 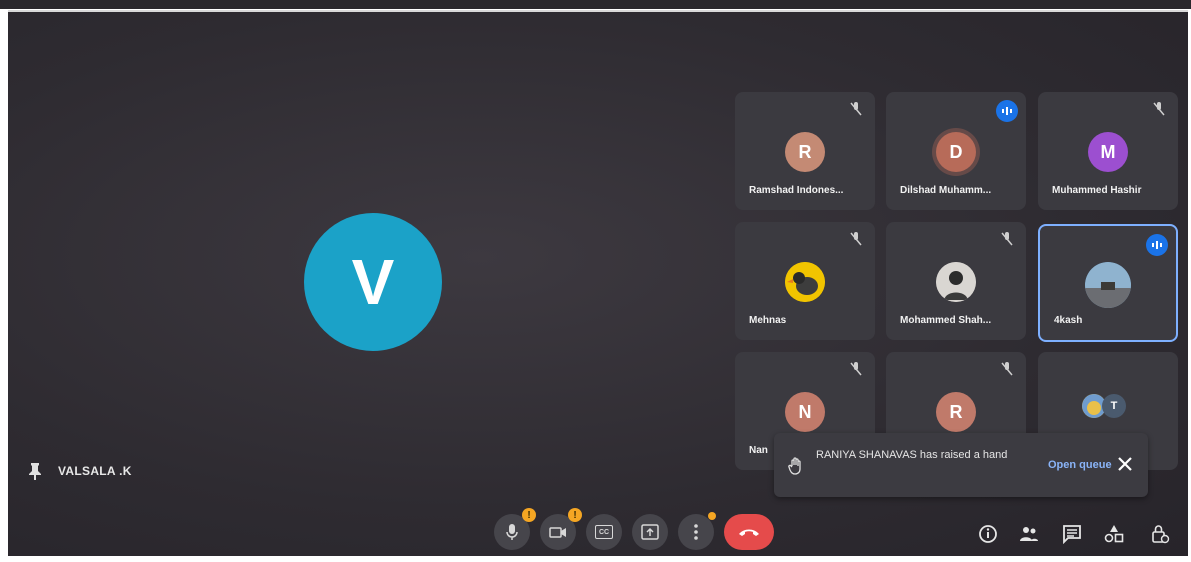 I want to click on camera-icon, so click(x=557, y=532).